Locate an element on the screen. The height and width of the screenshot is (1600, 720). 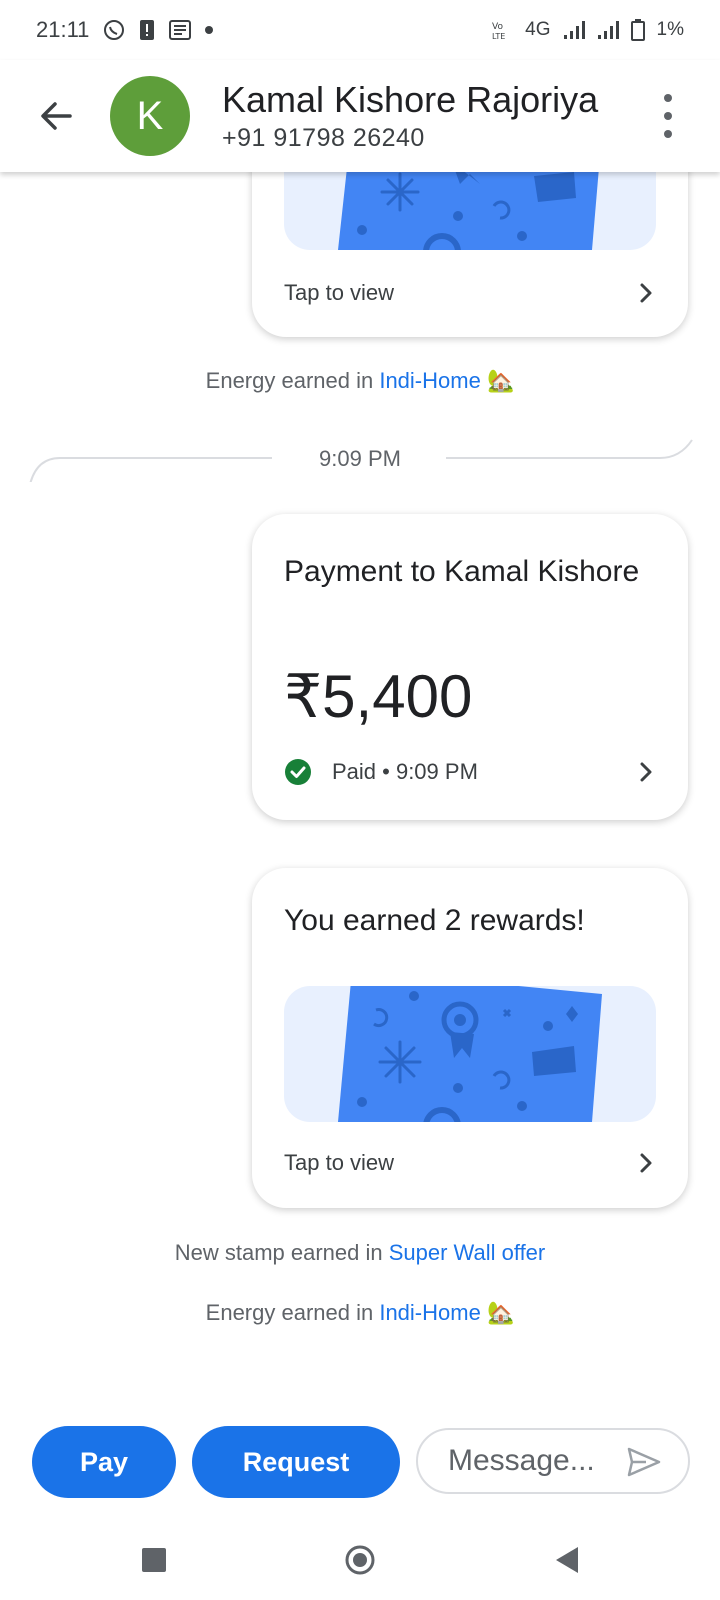
payment-amount: ₹5,400 is located at coordinates (378, 696).